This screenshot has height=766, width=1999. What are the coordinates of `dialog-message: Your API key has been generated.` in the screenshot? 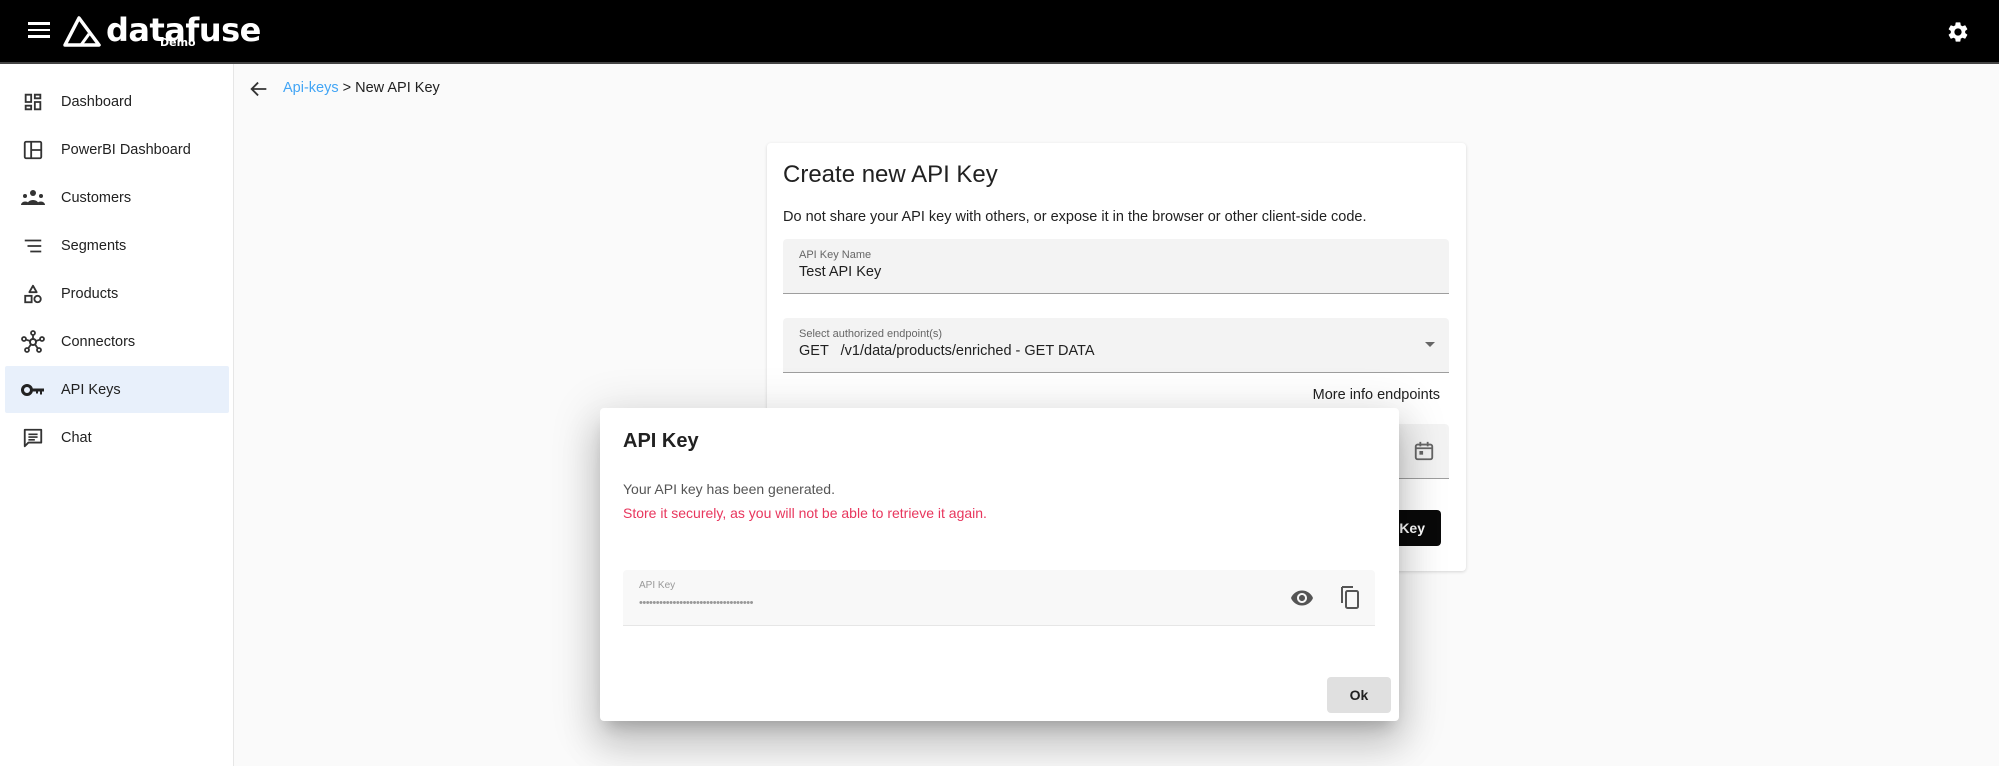 It's located at (729, 489).